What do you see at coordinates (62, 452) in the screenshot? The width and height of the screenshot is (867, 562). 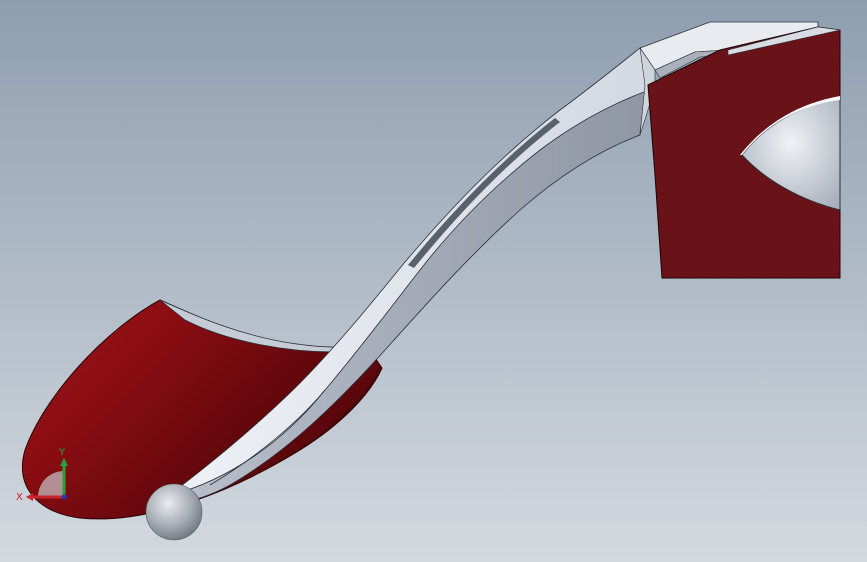 I see `triad-y-label: Y` at bounding box center [62, 452].